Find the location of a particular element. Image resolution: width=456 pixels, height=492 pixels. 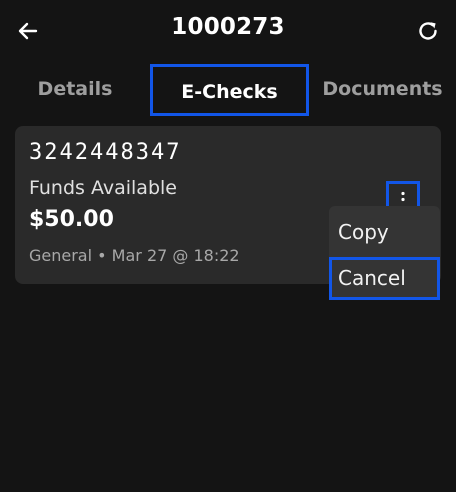

options-menu: Copy Cancel is located at coordinates (384, 253).